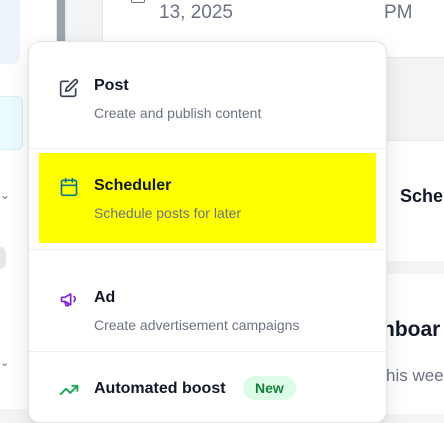 The width and height of the screenshot is (444, 423). What do you see at coordinates (160, 388) in the screenshot?
I see `menu-item-title: Automated boost` at bounding box center [160, 388].